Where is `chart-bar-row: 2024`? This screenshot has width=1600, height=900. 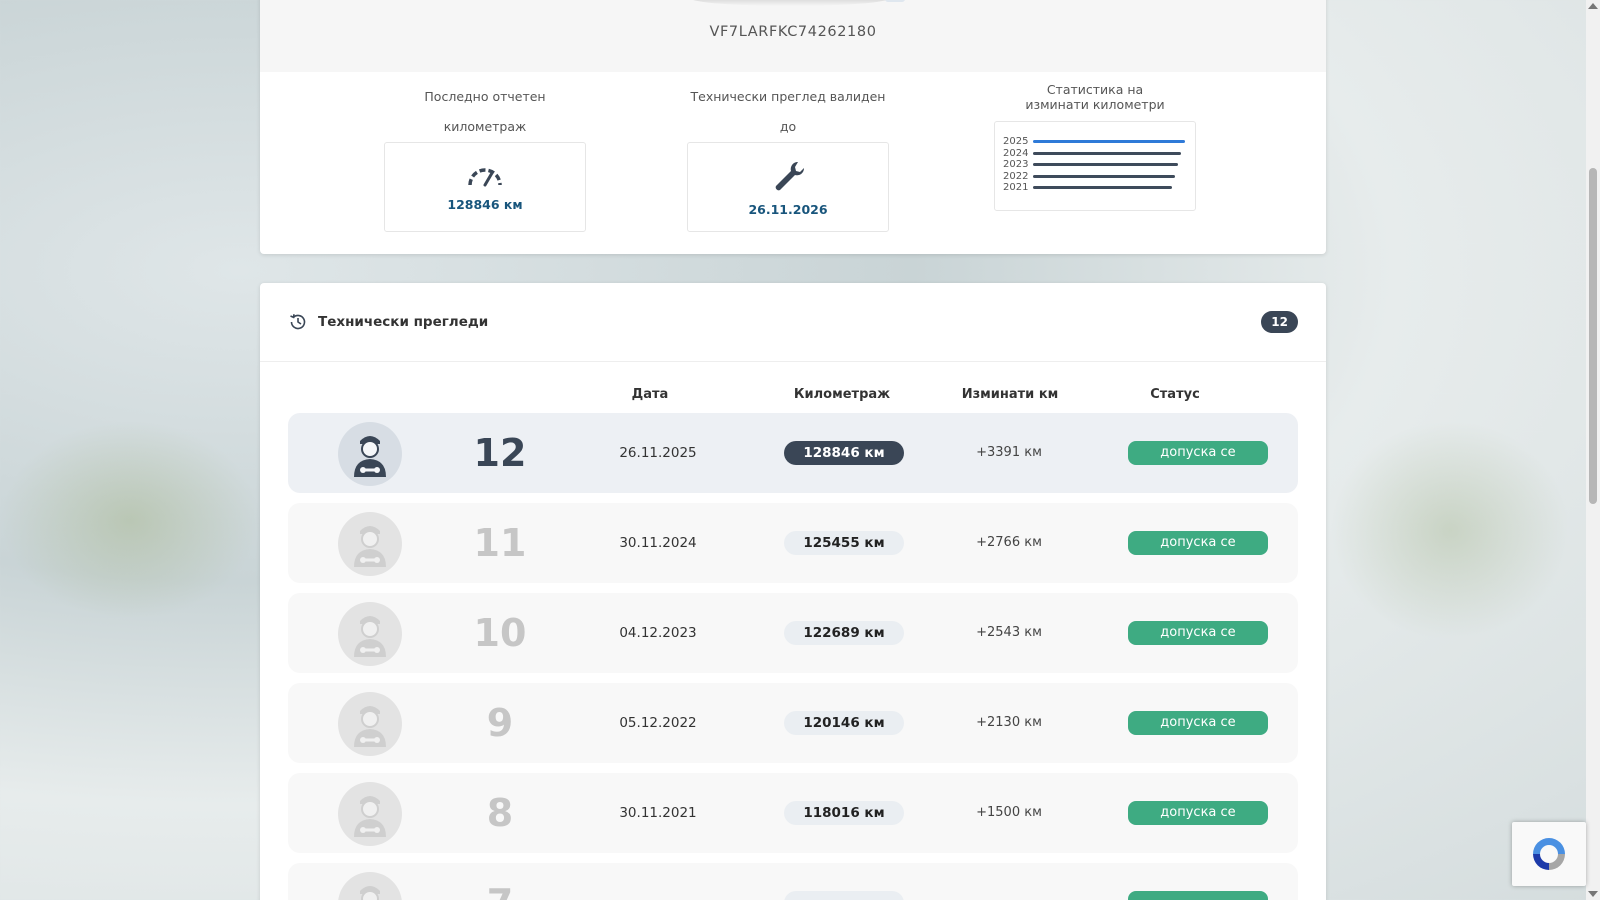
chart-bar-row: 2024 is located at coordinates (1095, 154).